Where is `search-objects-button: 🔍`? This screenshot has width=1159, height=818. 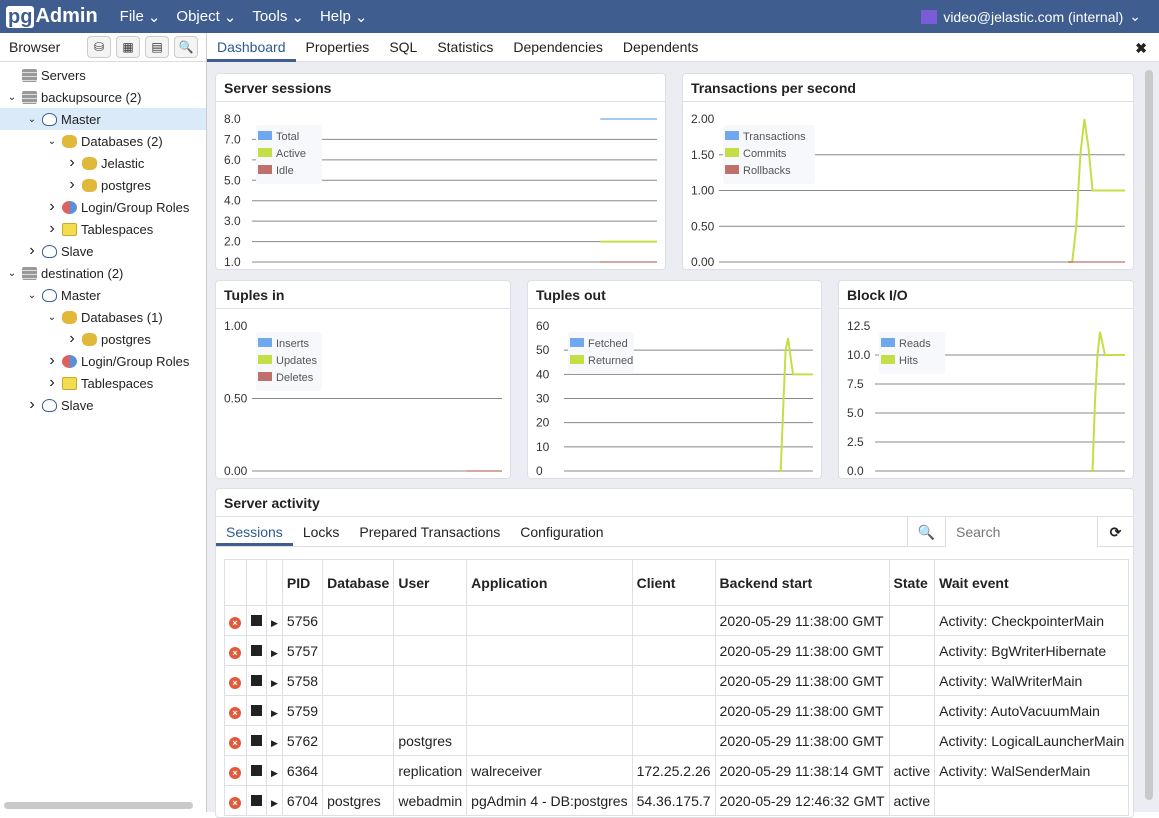
search-objects-button: 🔍 is located at coordinates (186, 47).